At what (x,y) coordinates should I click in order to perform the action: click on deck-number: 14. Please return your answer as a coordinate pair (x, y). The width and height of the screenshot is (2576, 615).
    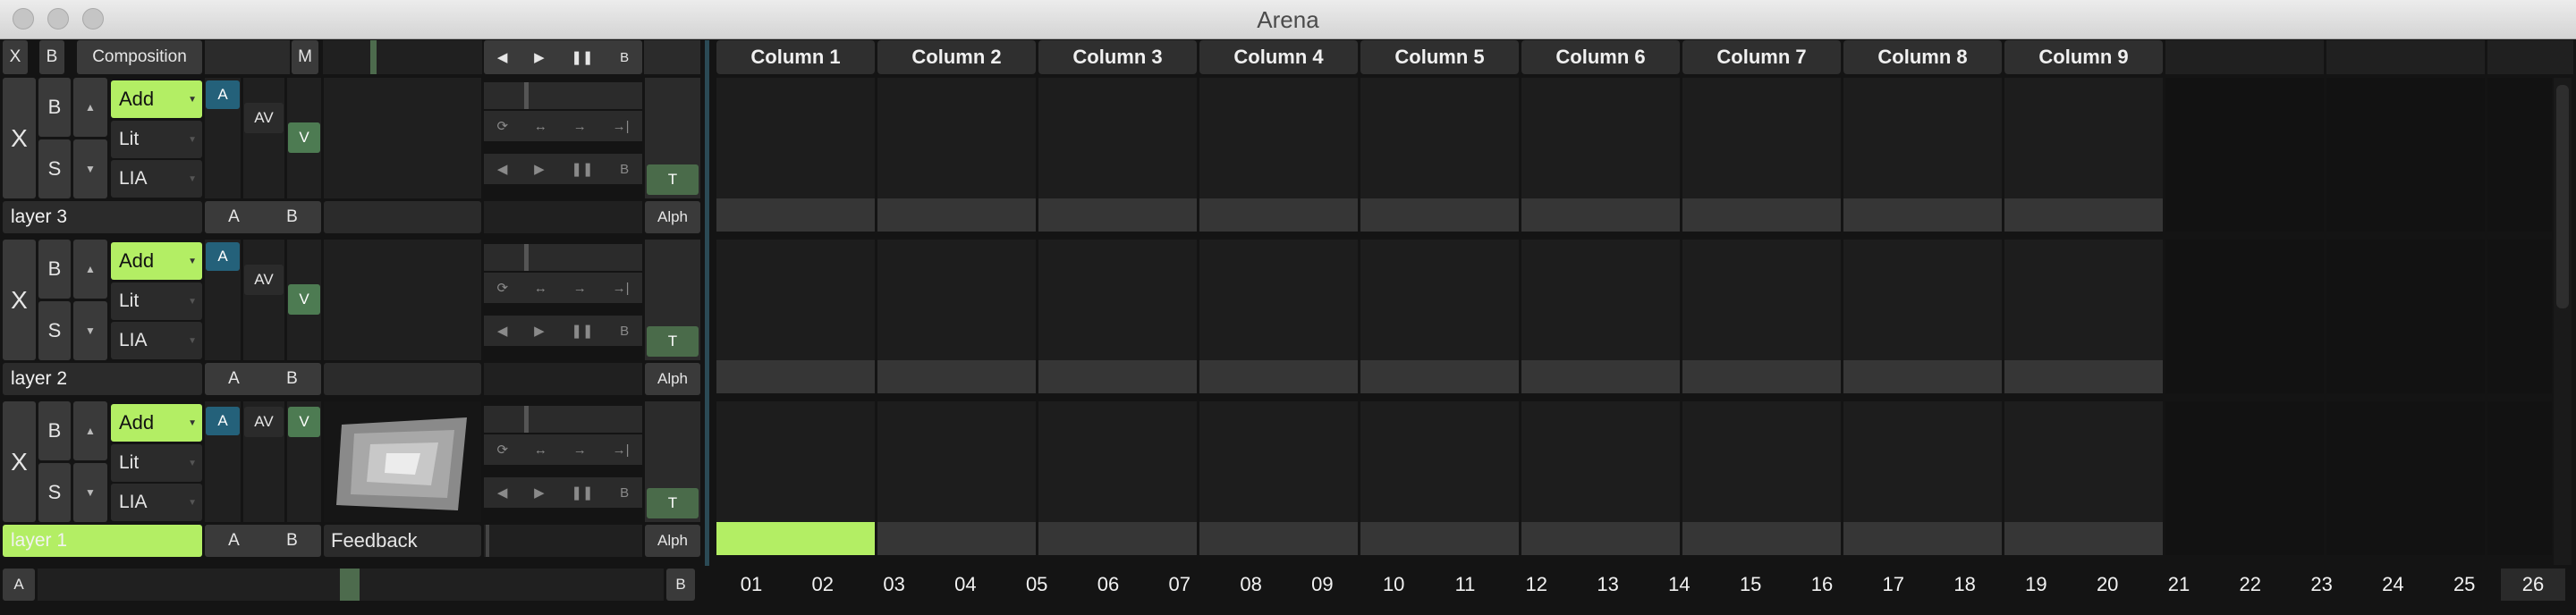
    Looking at the image, I should click on (1679, 585).